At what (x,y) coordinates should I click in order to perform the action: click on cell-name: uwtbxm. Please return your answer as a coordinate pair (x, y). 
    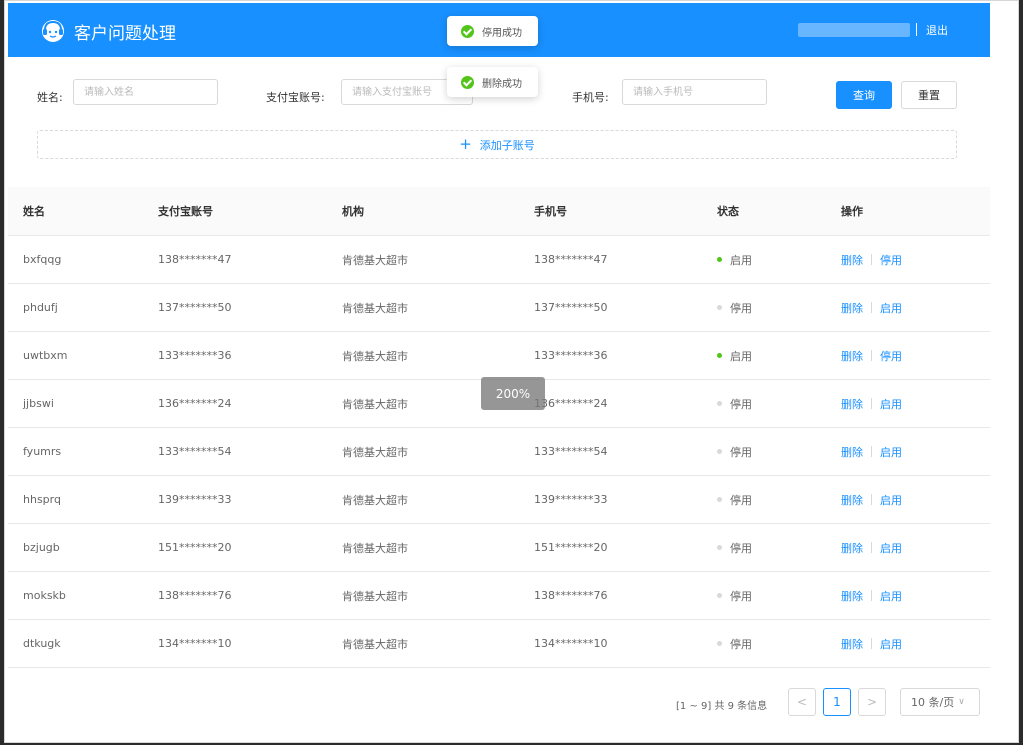
    Looking at the image, I should click on (45, 355).